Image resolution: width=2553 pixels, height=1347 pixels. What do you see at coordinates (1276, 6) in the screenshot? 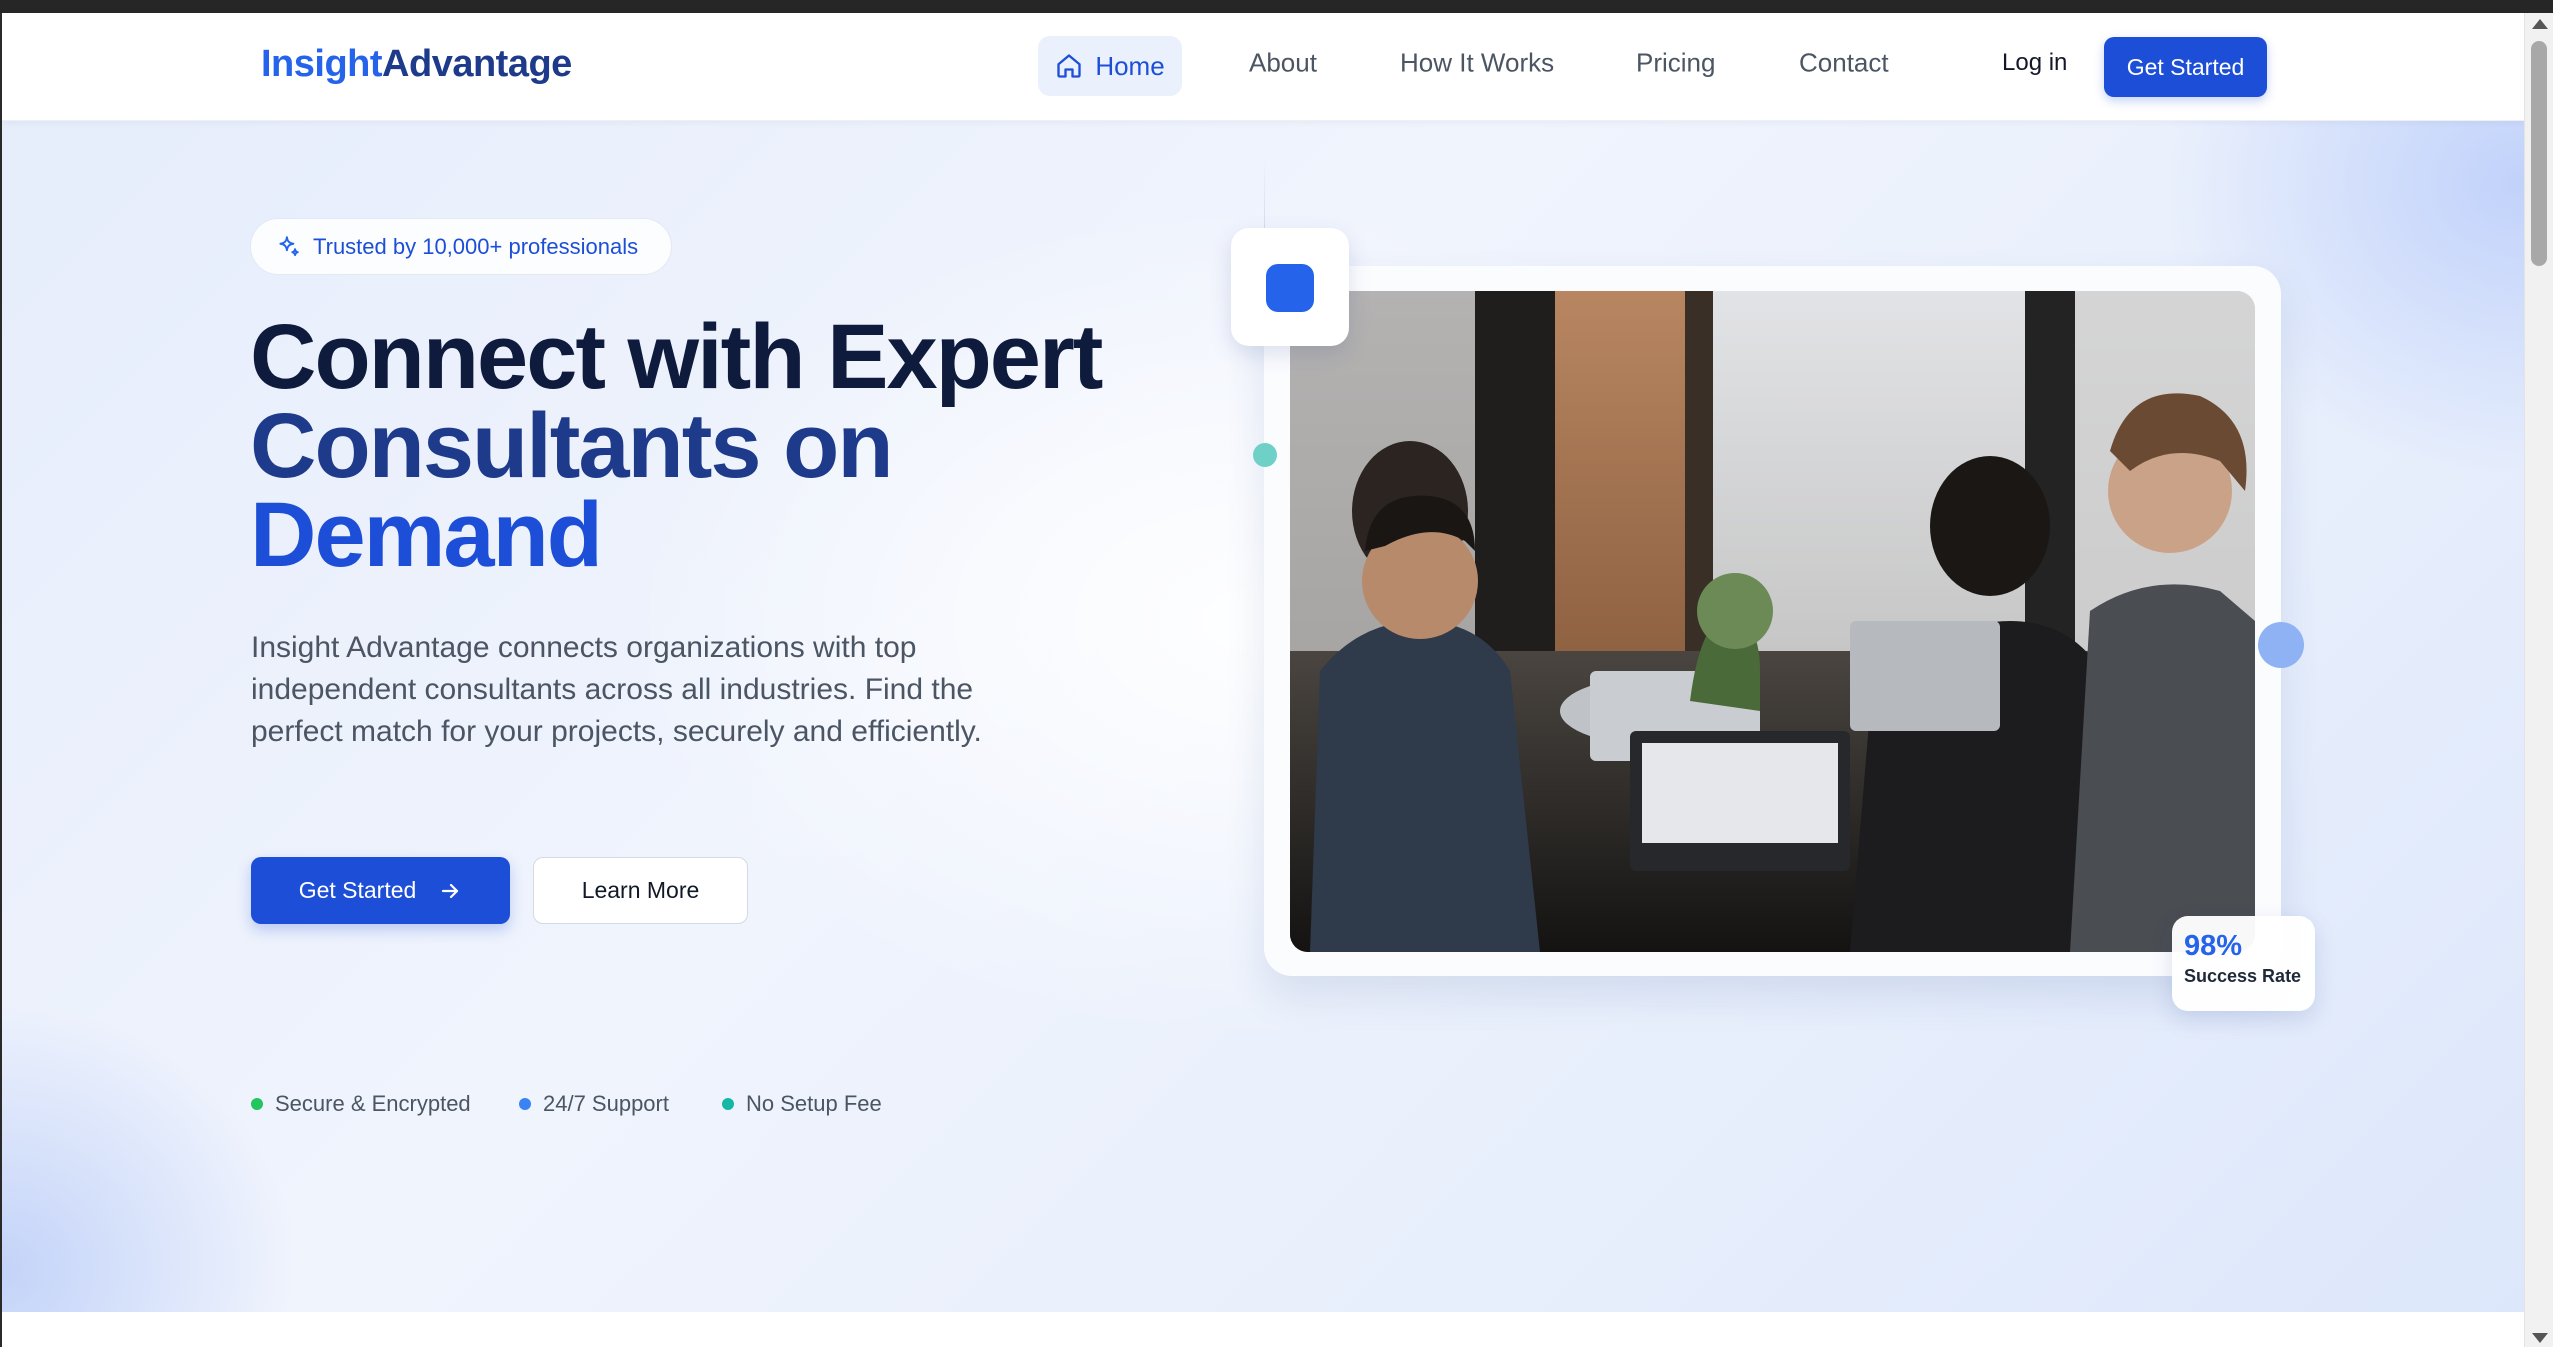
I see `window-top-strip` at bounding box center [1276, 6].